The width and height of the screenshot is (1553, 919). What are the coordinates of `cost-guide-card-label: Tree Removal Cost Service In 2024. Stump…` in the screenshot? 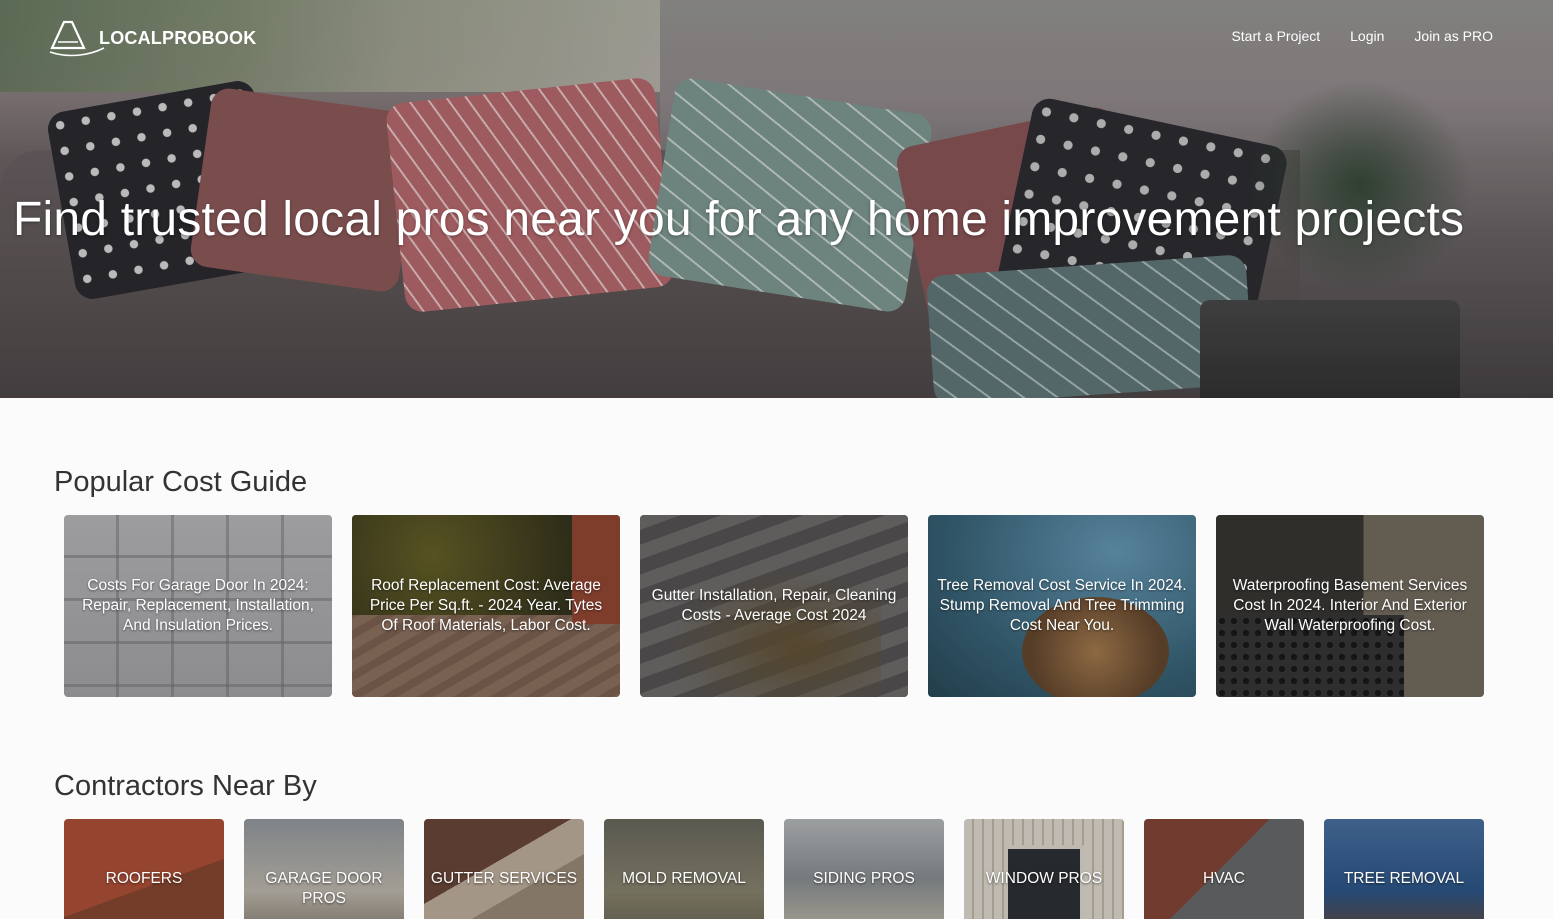 It's located at (1062, 605).